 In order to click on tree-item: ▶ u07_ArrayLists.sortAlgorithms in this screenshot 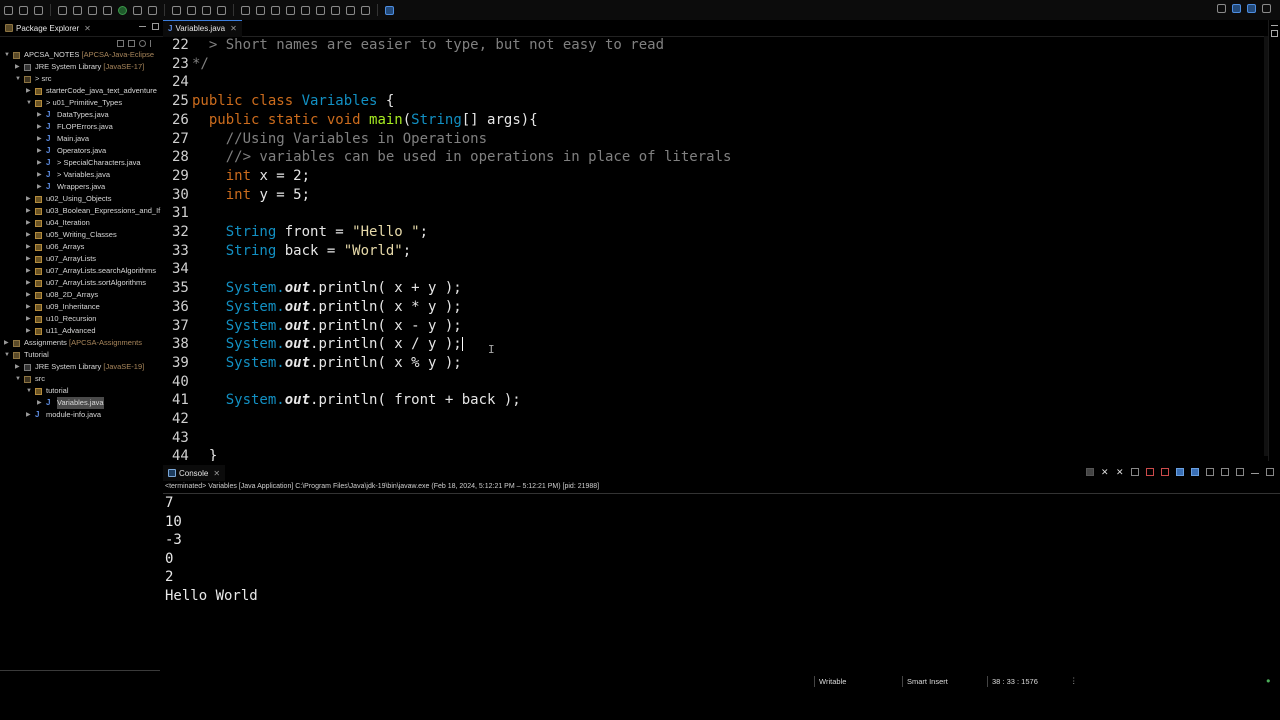, I will do `click(81, 283)`.